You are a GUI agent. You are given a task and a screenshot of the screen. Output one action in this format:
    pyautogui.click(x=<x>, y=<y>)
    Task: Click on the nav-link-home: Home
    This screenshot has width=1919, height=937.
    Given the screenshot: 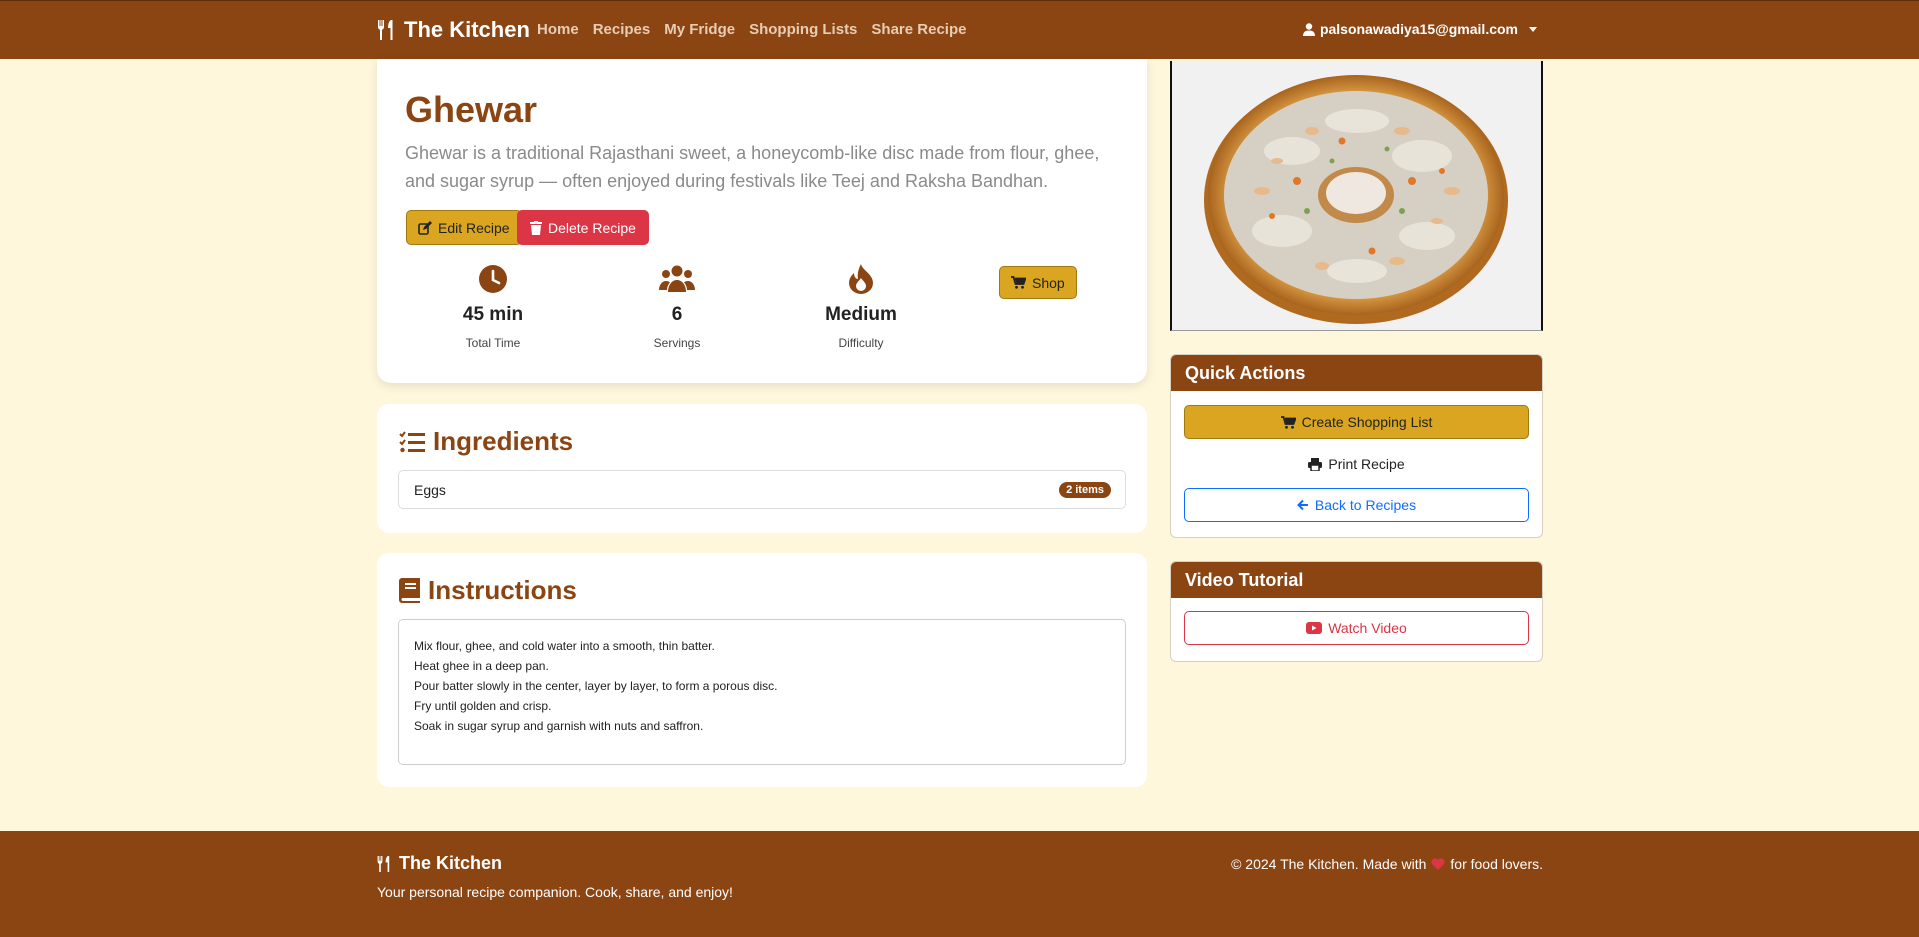 What is the action you would take?
    pyautogui.click(x=558, y=29)
    